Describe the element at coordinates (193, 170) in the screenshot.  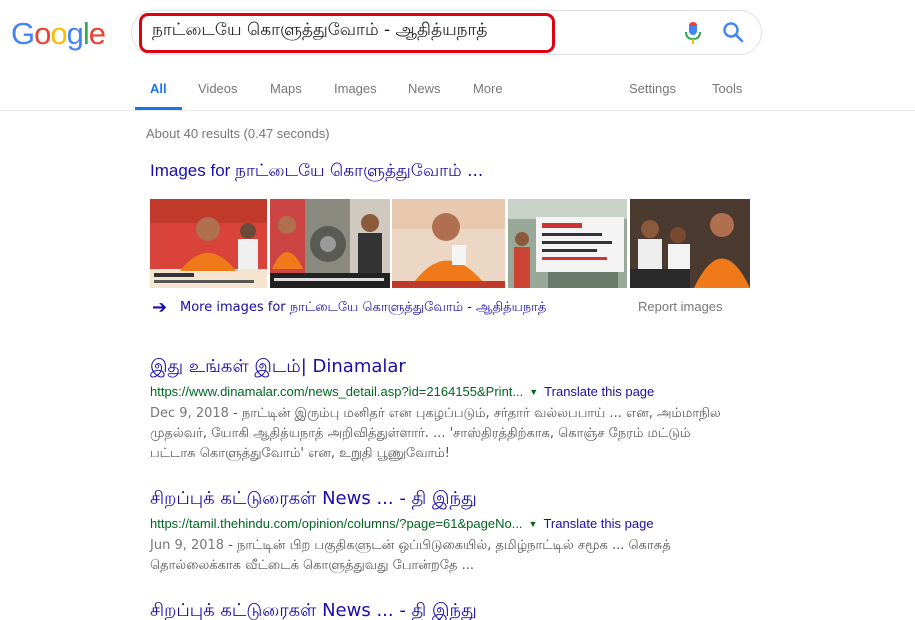
I see `images-heading-prefix: Images for` at that location.